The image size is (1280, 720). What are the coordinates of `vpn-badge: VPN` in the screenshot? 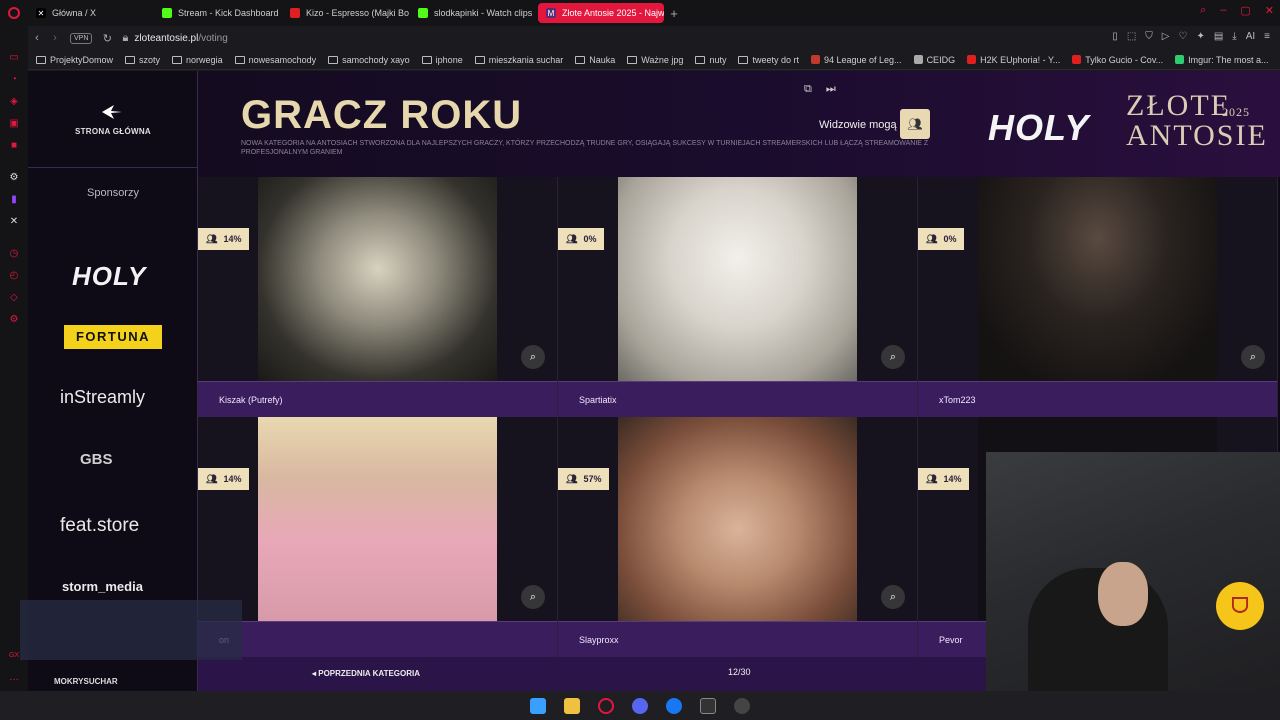 It's located at (81, 38).